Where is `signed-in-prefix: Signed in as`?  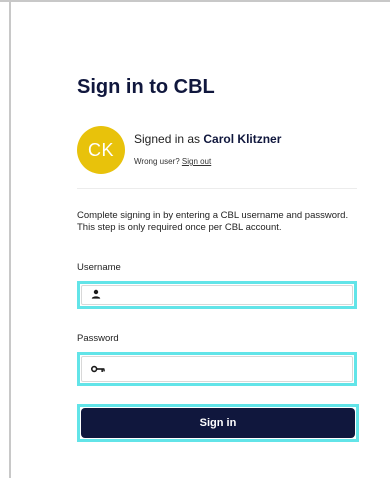 signed-in-prefix: Signed in as is located at coordinates (169, 139).